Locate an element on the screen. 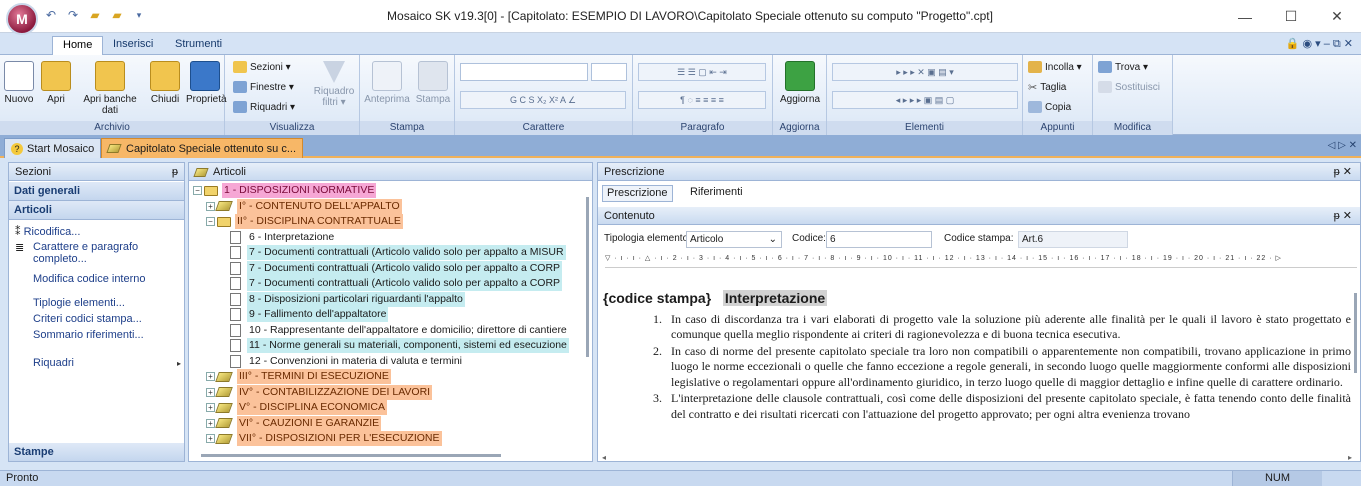  tab-home: Home is located at coordinates (78, 45).